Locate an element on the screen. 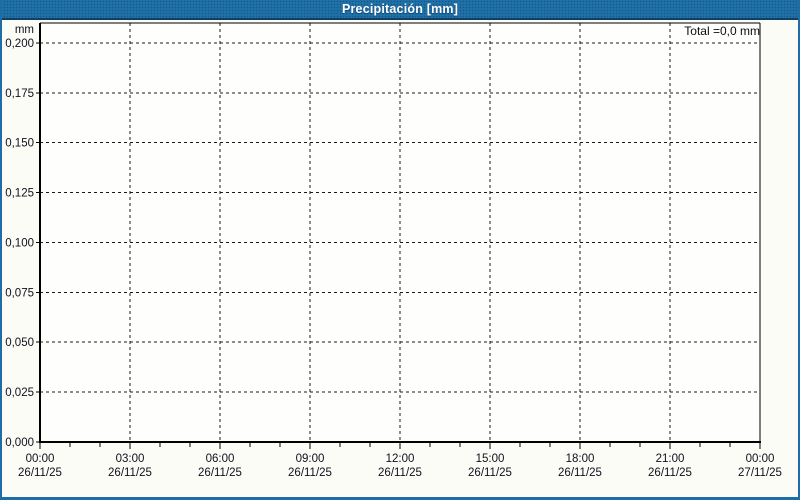 Image resolution: width=800 pixels, height=500 pixels. window-title: Precipitación [mm] is located at coordinates (400, 9).